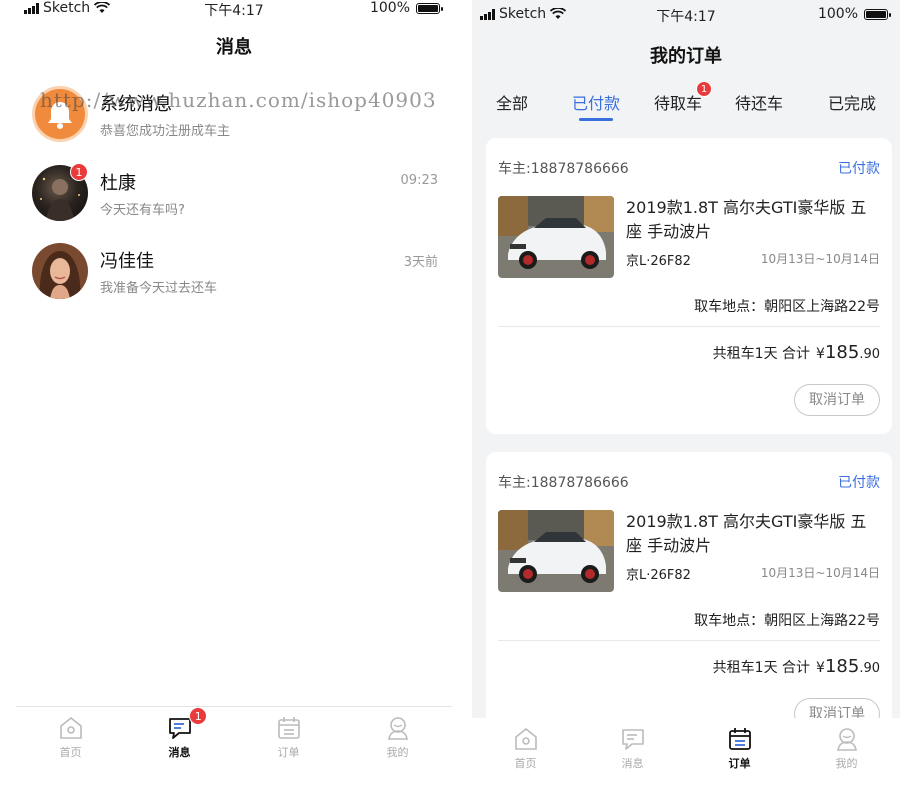 This screenshot has width=900, height=805. I want to click on message-icon, so click(632, 739).